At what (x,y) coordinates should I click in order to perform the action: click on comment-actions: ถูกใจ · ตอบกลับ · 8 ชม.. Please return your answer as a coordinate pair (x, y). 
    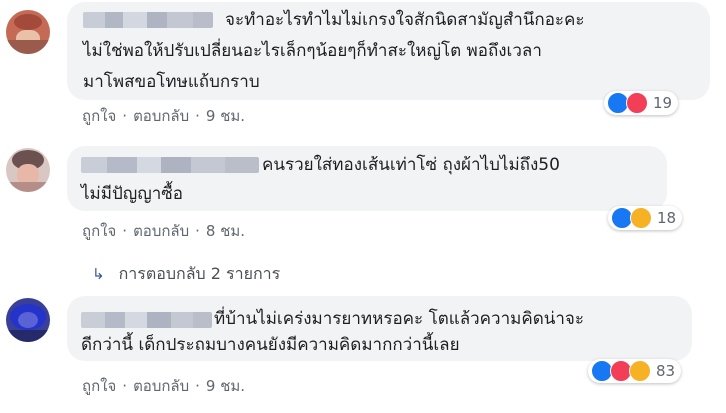
    Looking at the image, I should click on (163, 231).